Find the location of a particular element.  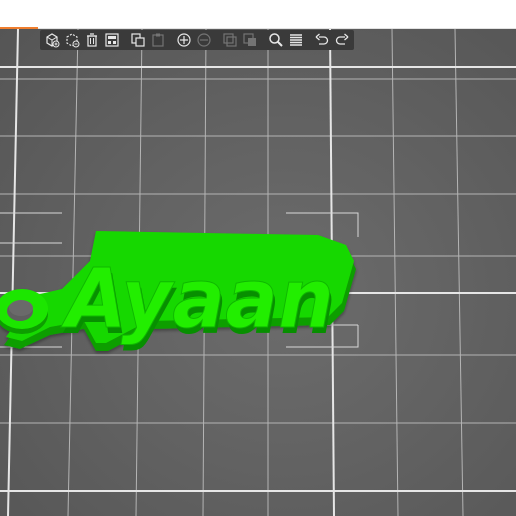

model-text: Ayaan Ayaan is located at coordinates (198, 303).